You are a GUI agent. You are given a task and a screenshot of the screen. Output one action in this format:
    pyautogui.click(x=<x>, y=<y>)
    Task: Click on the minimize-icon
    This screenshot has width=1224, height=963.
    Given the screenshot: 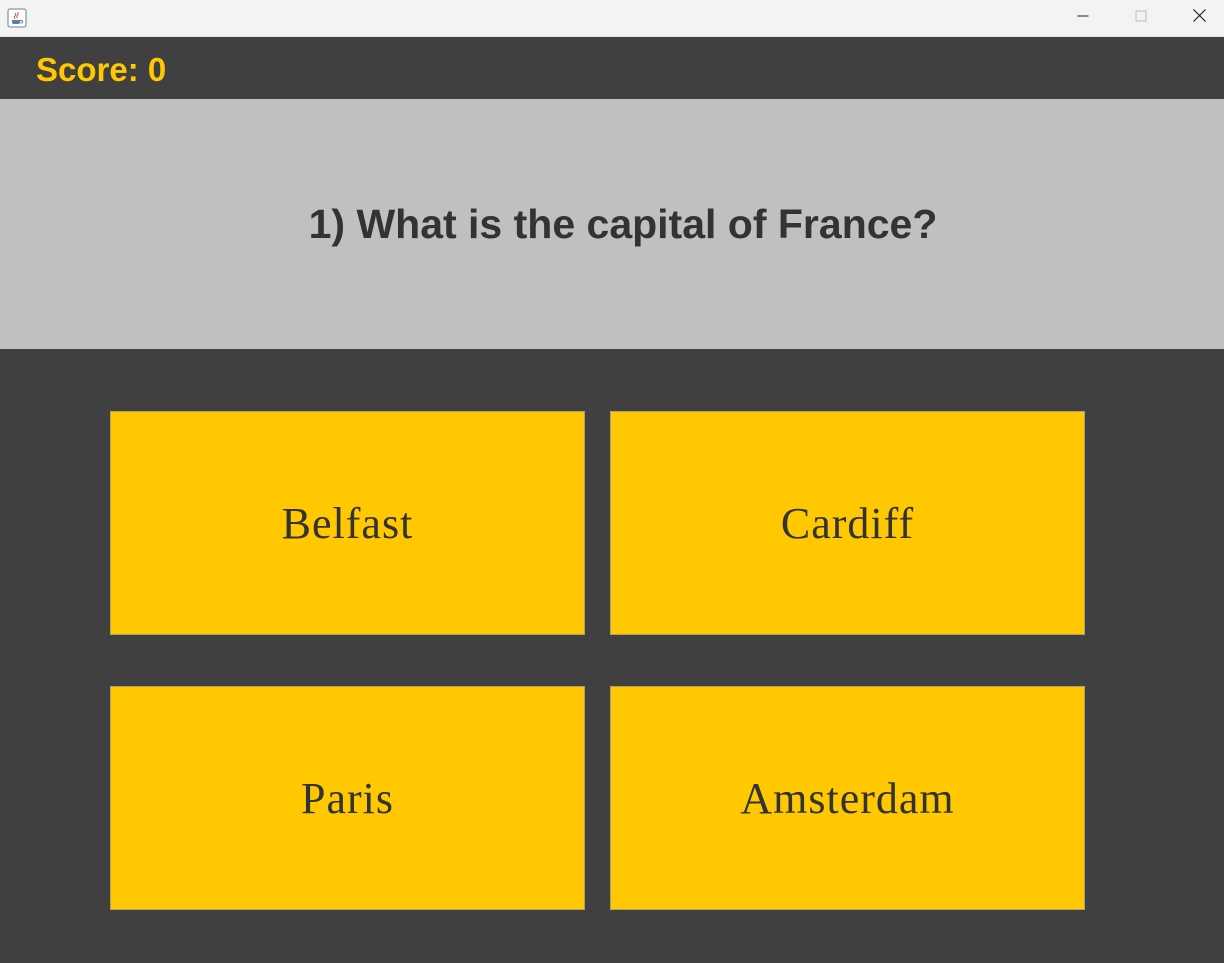 What is the action you would take?
    pyautogui.click(x=1083, y=18)
    